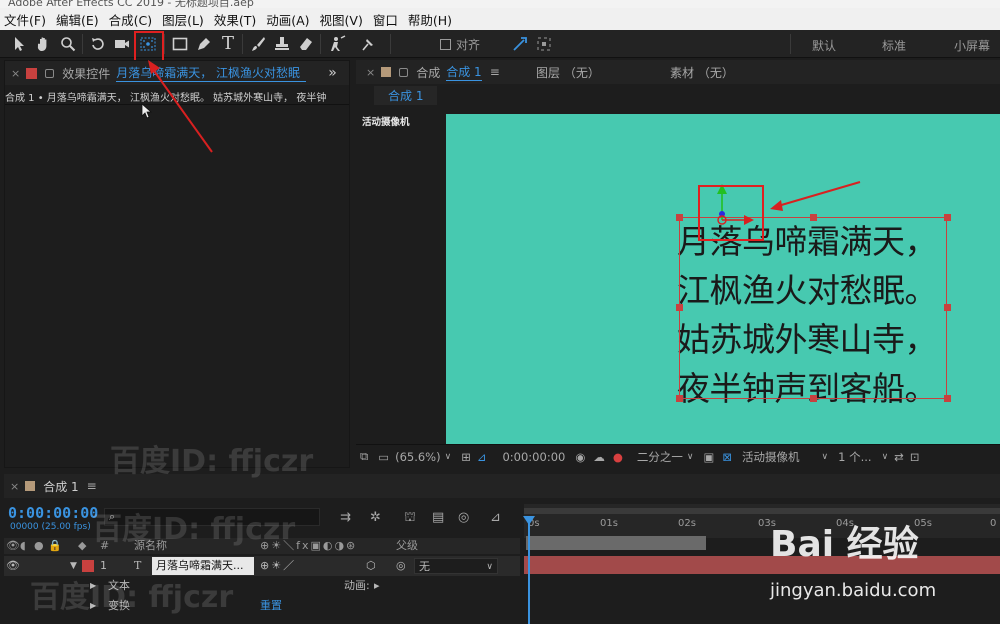  What do you see at coordinates (306, 44) in the screenshot?
I see `eraser-tool-icon` at bounding box center [306, 44].